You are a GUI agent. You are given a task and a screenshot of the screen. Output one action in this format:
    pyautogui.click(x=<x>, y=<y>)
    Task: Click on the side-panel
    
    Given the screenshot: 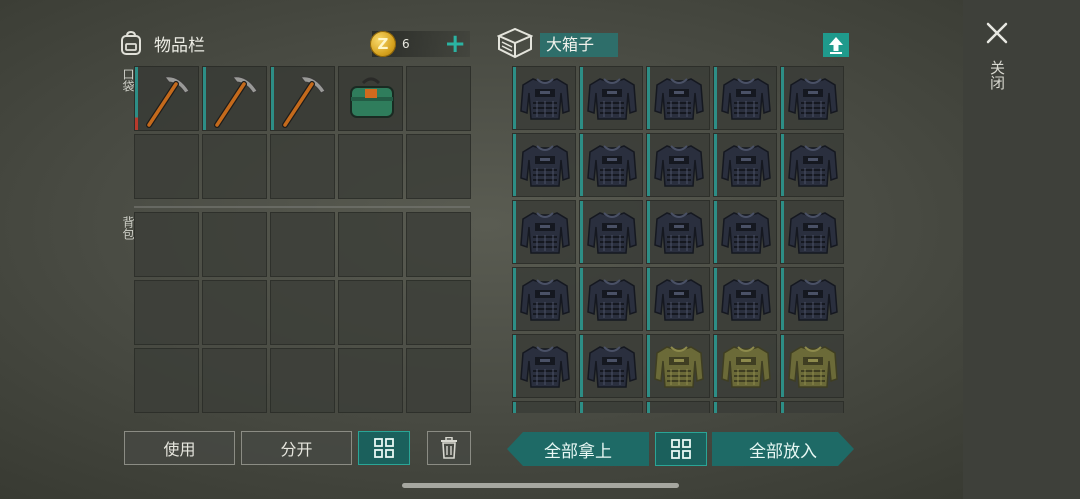 What is the action you would take?
    pyautogui.click(x=1021, y=249)
    